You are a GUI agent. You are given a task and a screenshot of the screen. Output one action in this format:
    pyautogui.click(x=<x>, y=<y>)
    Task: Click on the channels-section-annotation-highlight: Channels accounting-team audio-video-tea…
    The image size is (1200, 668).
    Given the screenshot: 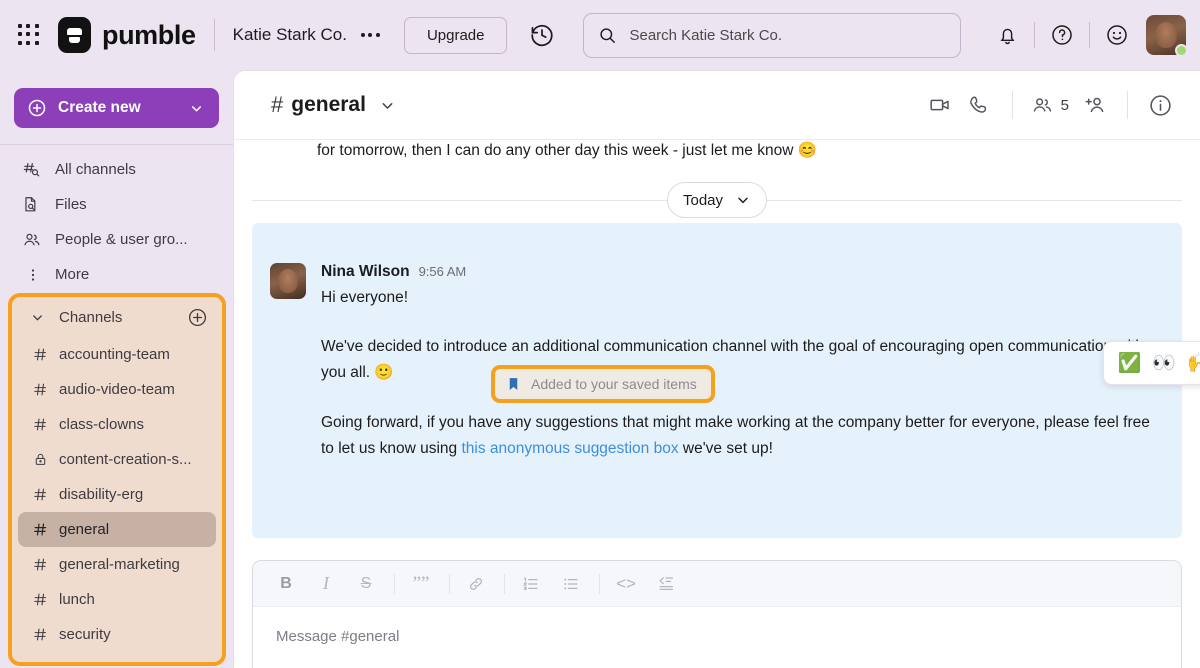 What is the action you would take?
    pyautogui.click(x=117, y=479)
    